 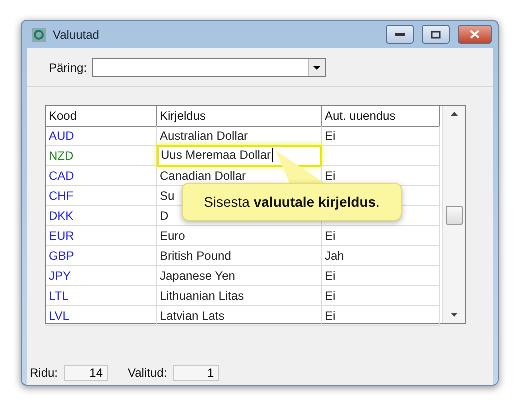 What do you see at coordinates (381, 116) in the screenshot?
I see `column-header: Aut. uuendus` at bounding box center [381, 116].